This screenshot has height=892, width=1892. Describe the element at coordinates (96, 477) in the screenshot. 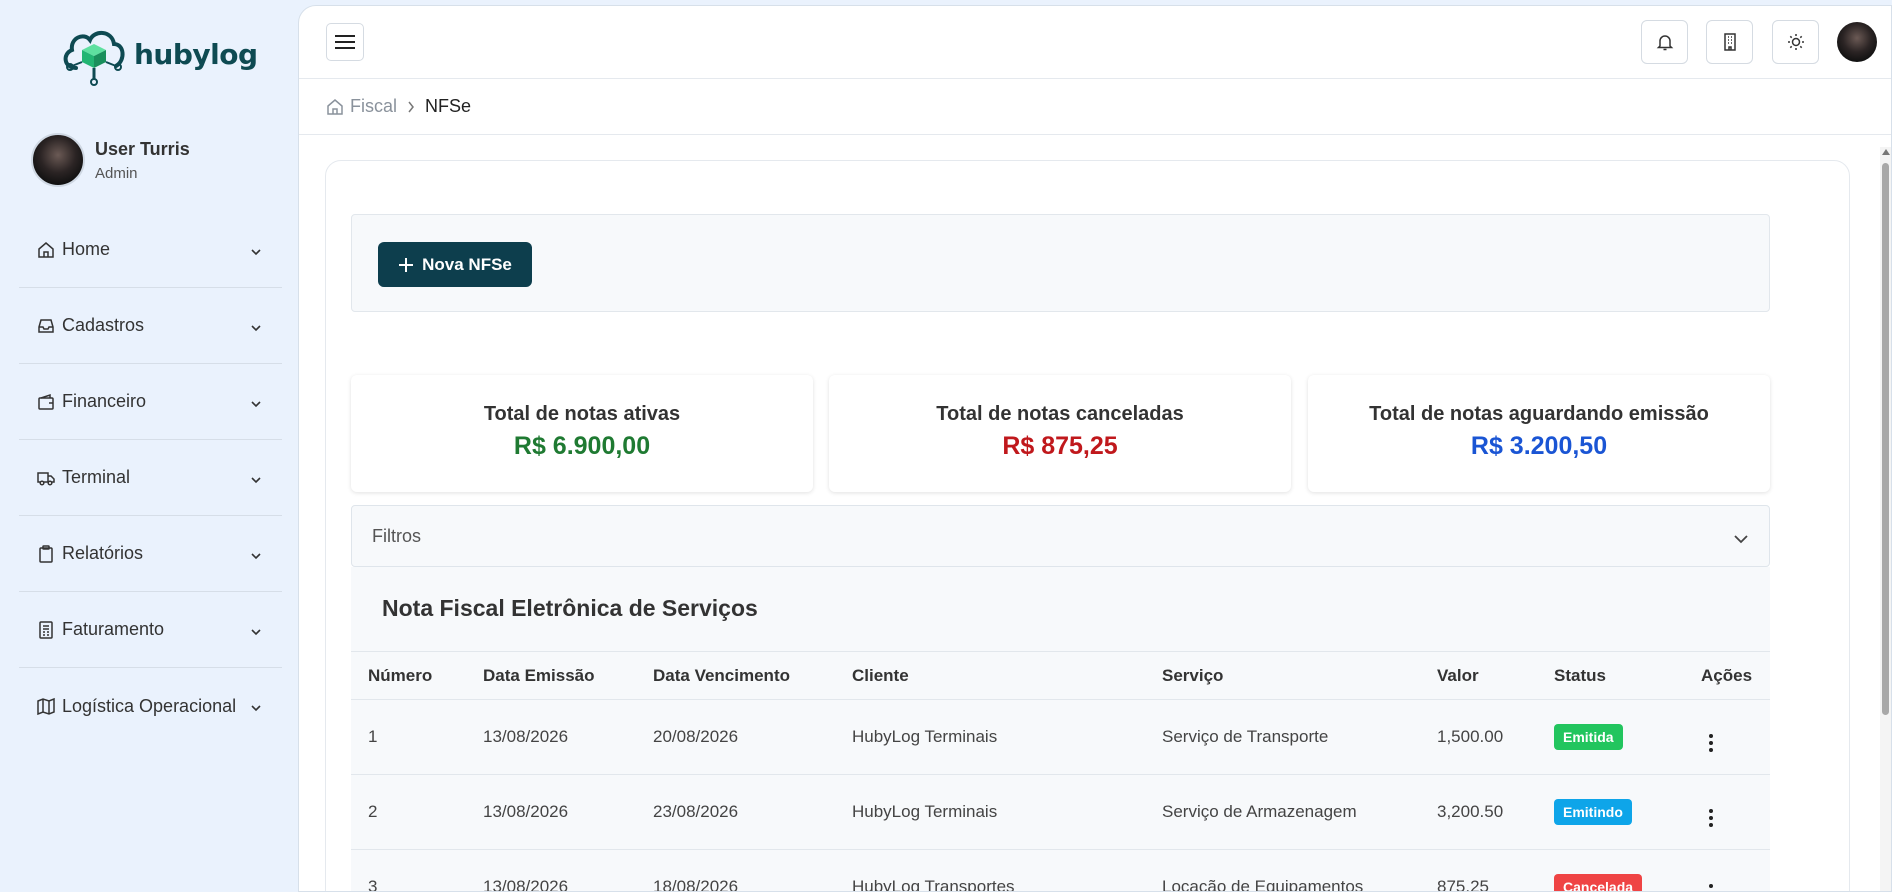

I see `sidebar-item-label: Terminal` at that location.